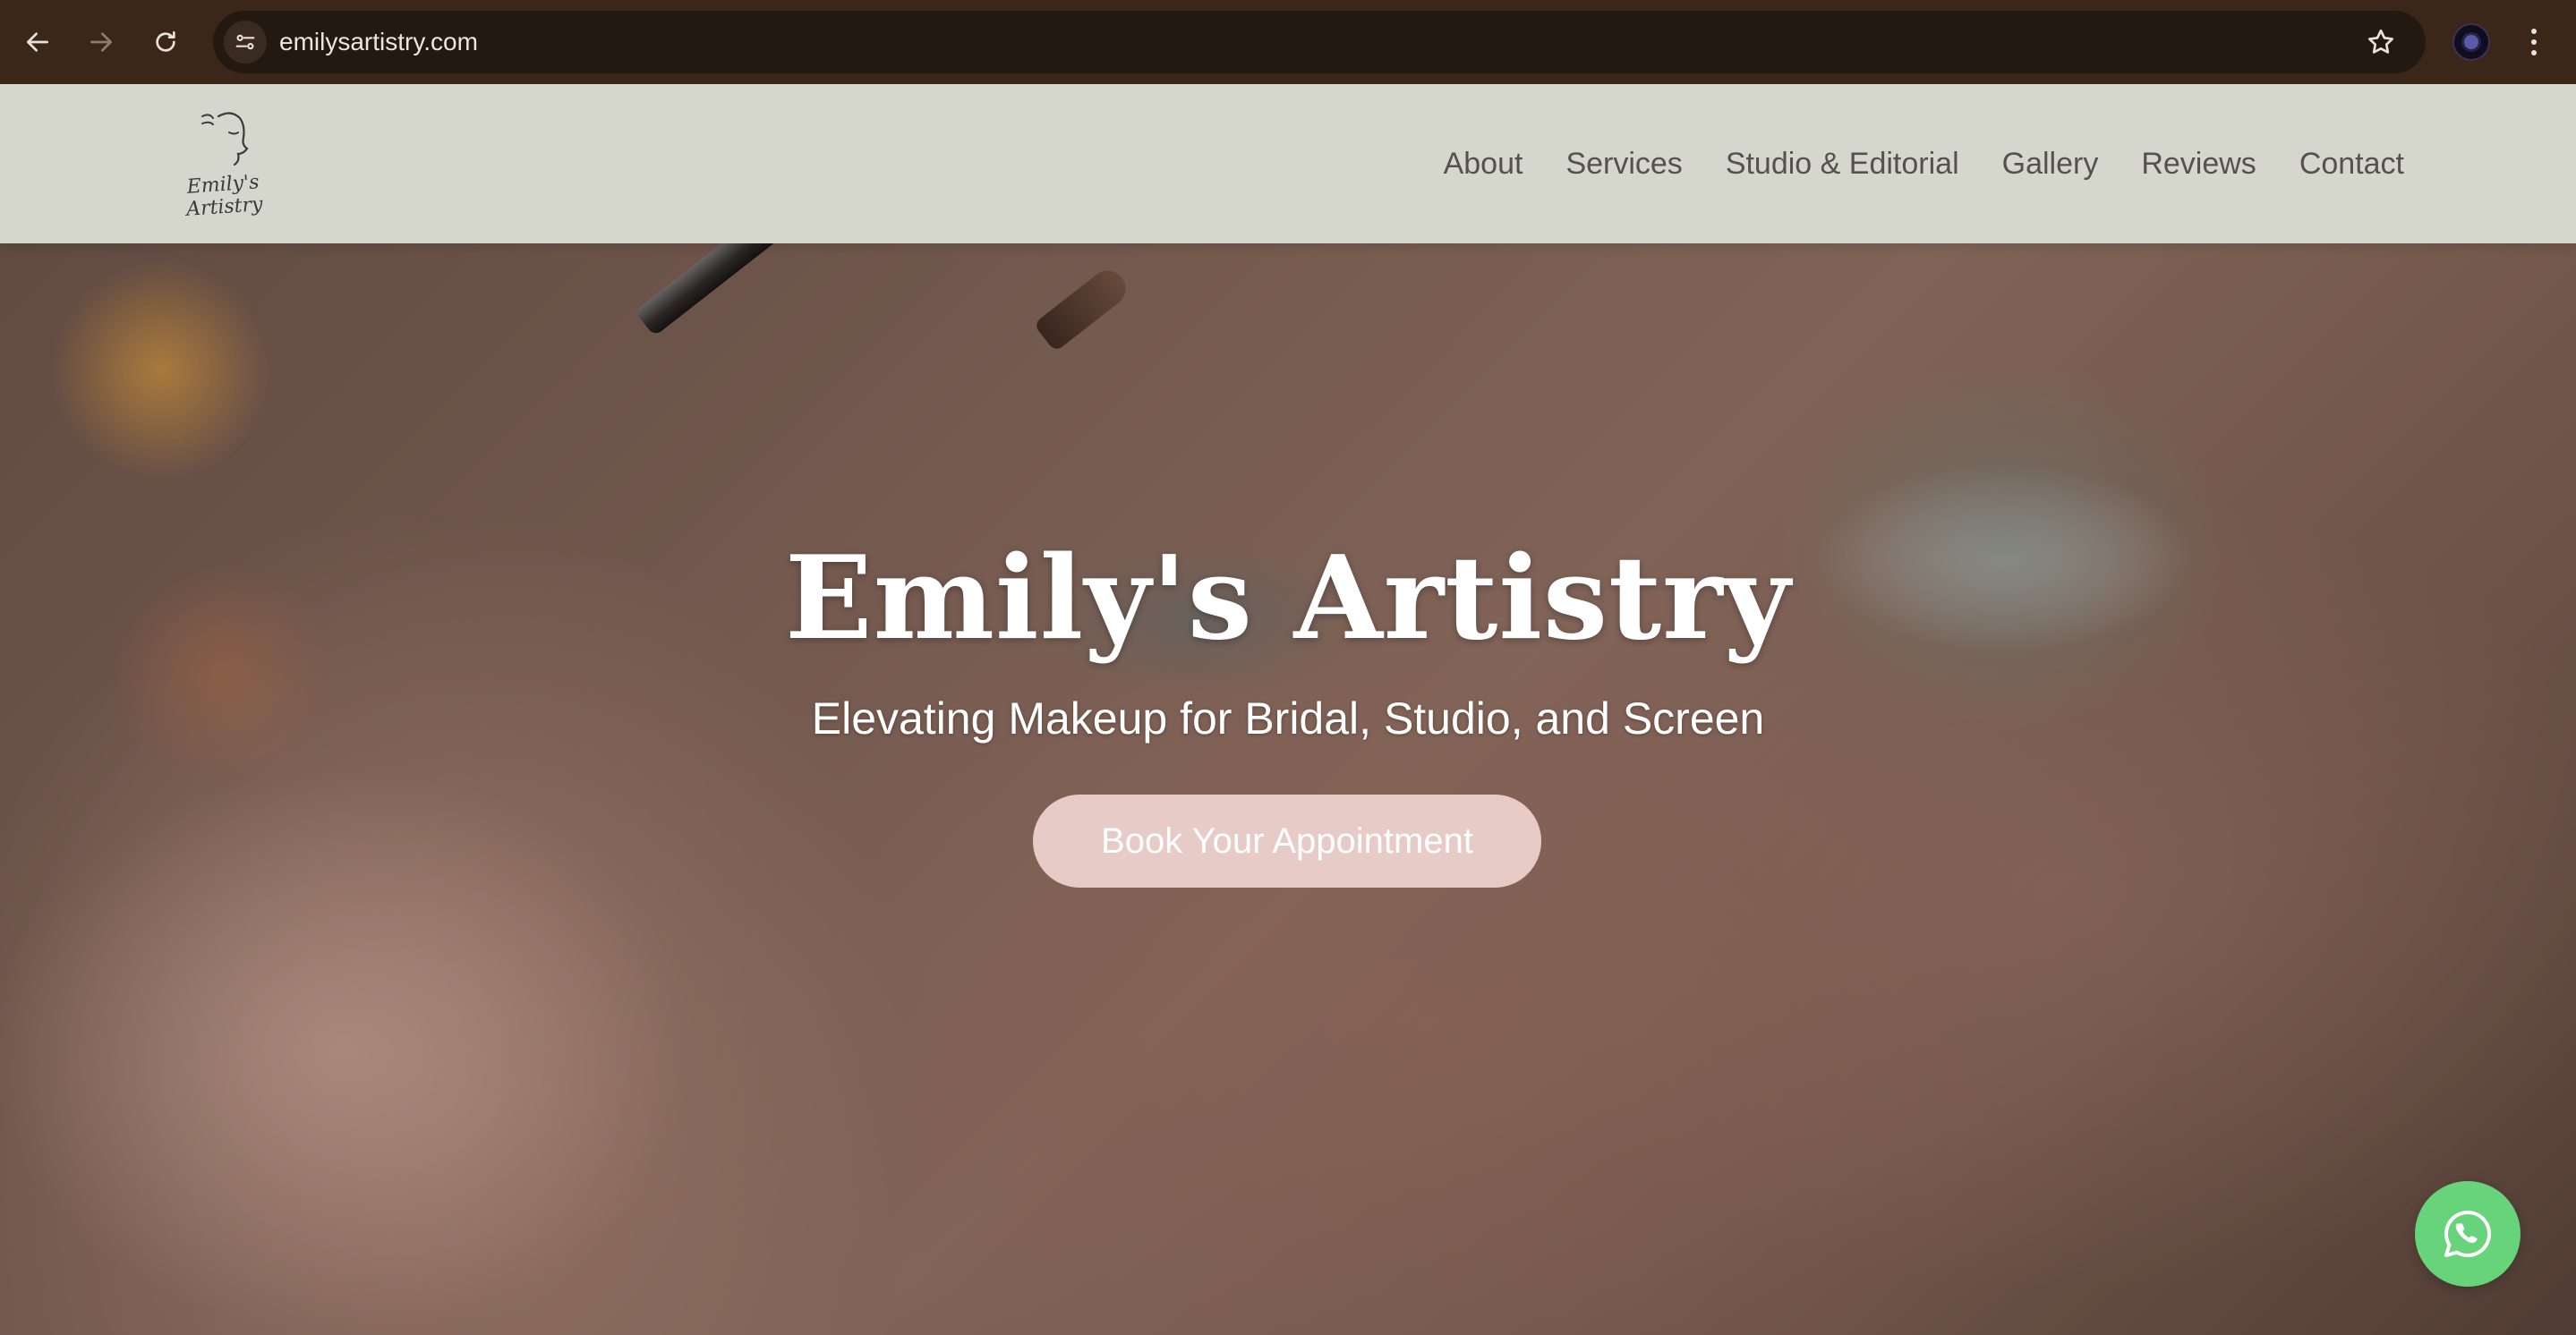 Image resolution: width=2576 pixels, height=1335 pixels. Describe the element at coordinates (1288, 598) in the screenshot. I see `hero-title: Emily's Artistry` at that location.